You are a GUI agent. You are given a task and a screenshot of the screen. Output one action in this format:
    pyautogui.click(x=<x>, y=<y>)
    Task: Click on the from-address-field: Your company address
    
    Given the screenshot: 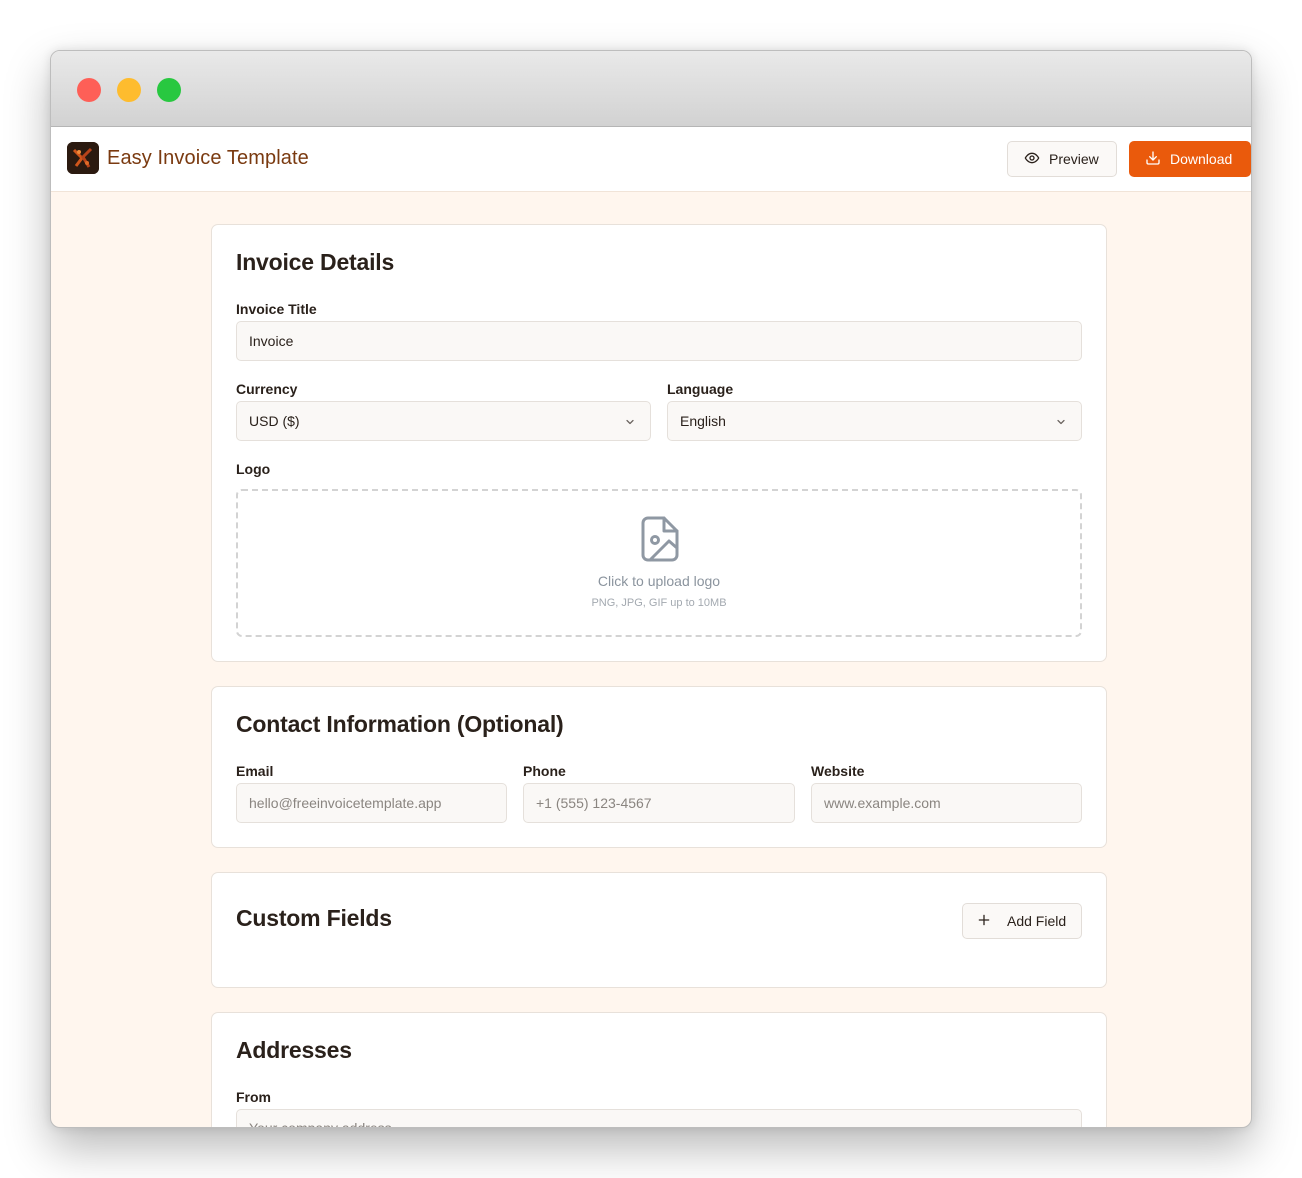 What is the action you would take?
    pyautogui.click(x=659, y=1118)
    